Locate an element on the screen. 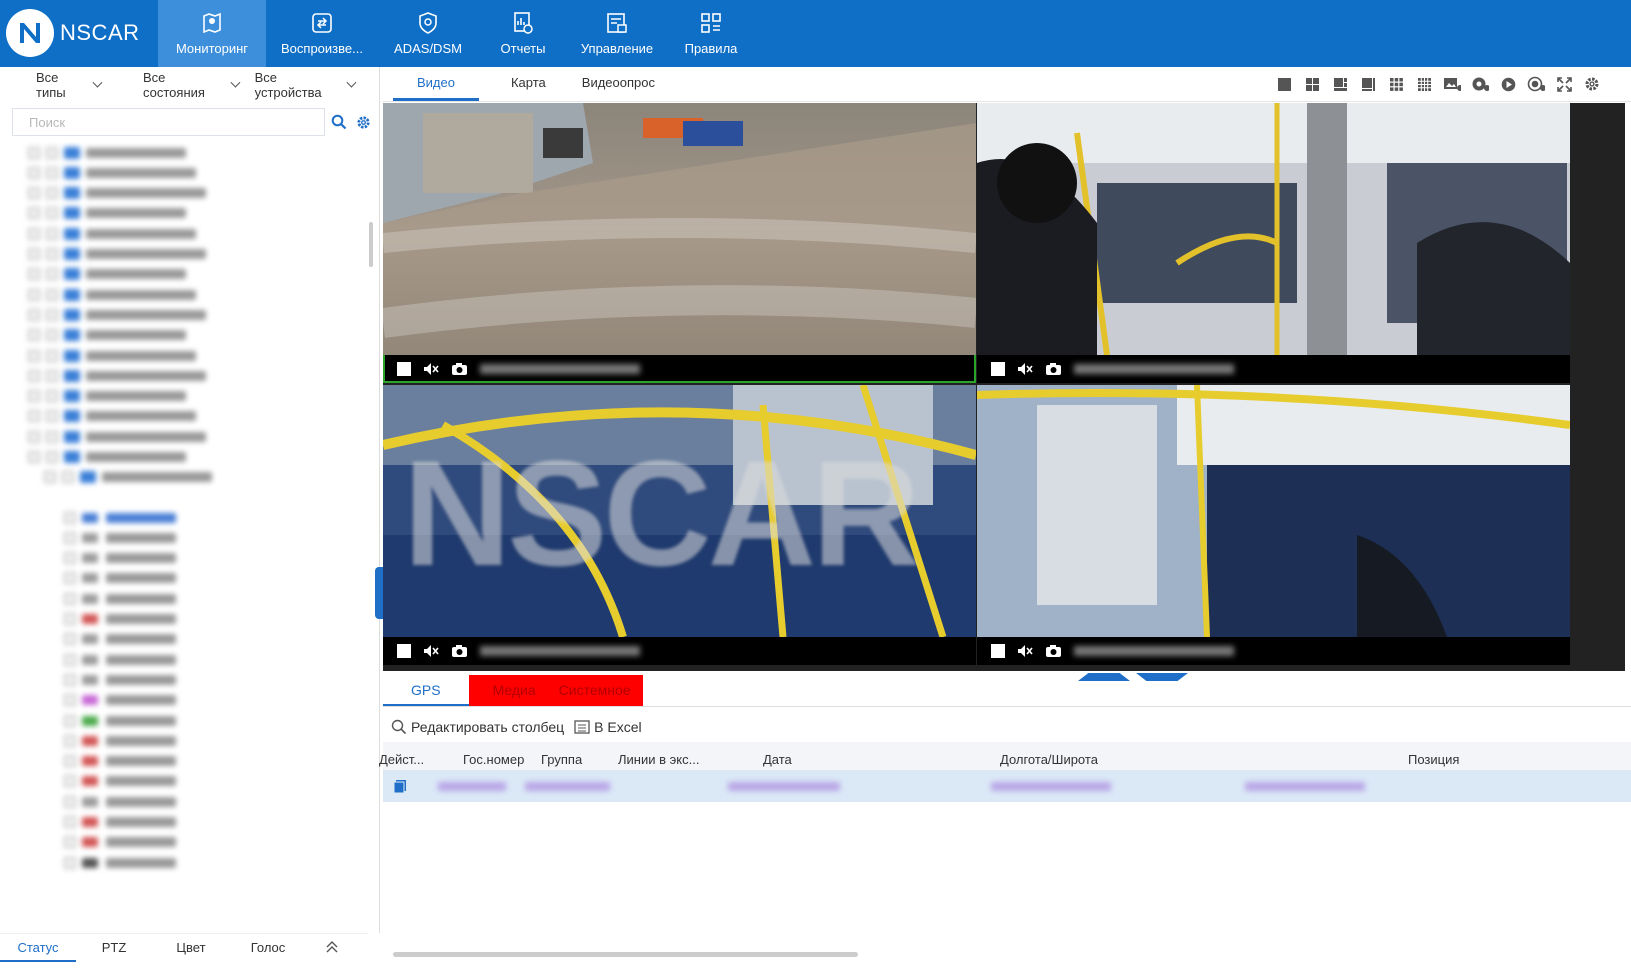  tab-color: Цвет is located at coordinates (191, 948).